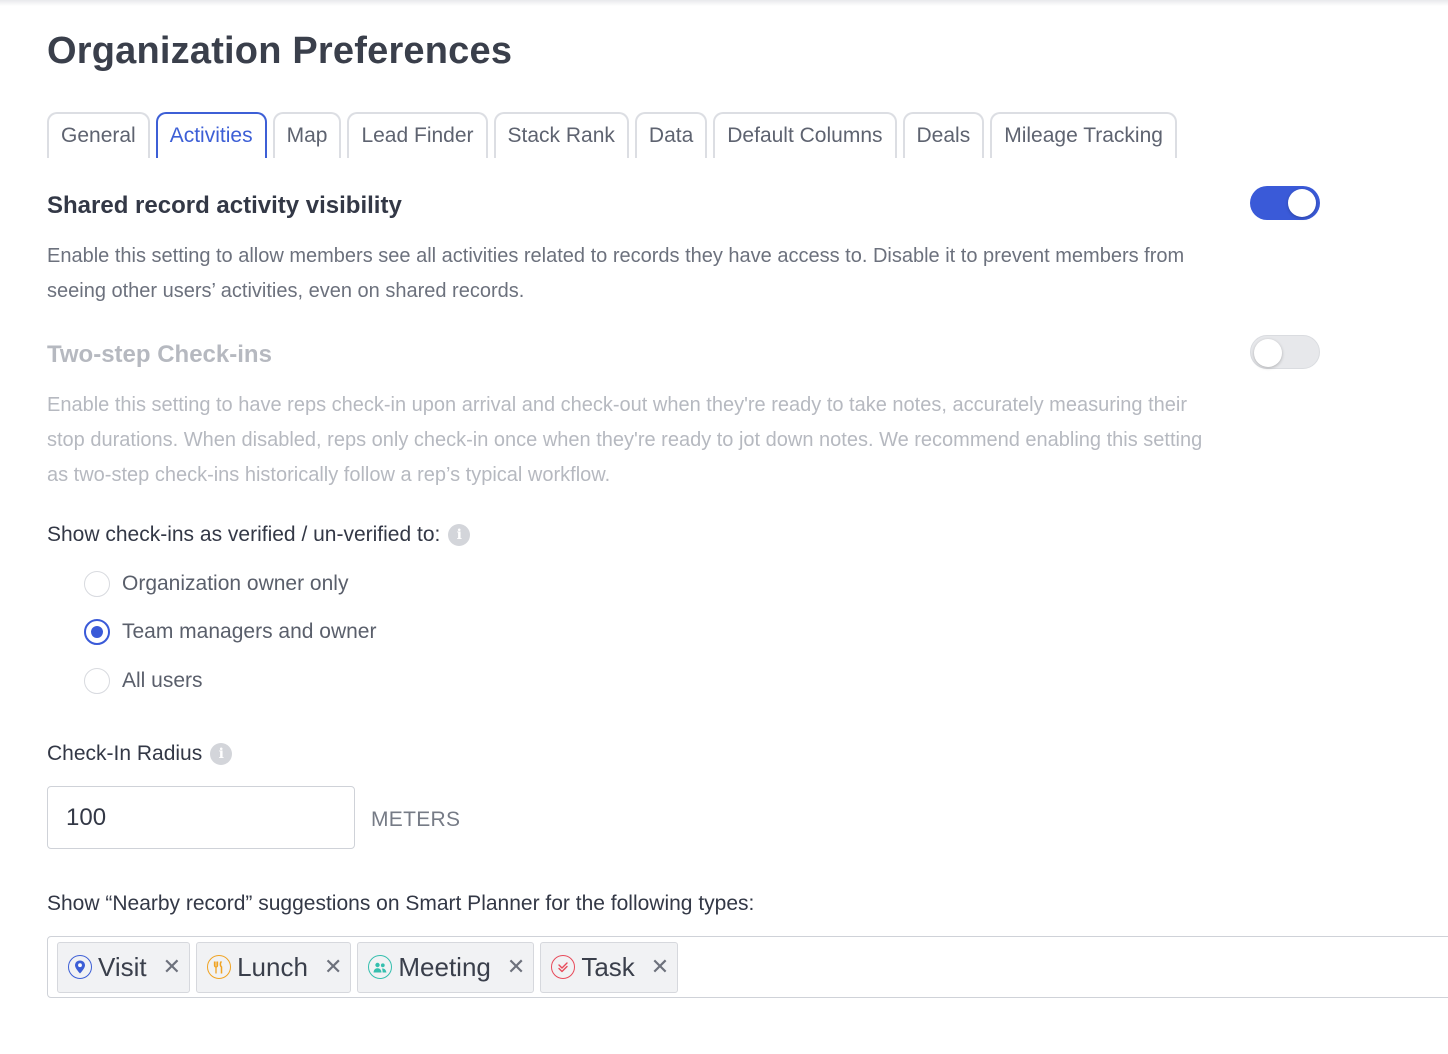 Image resolution: width=1448 pixels, height=1054 pixels. I want to click on page-title: Organization Preferences, so click(280, 51).